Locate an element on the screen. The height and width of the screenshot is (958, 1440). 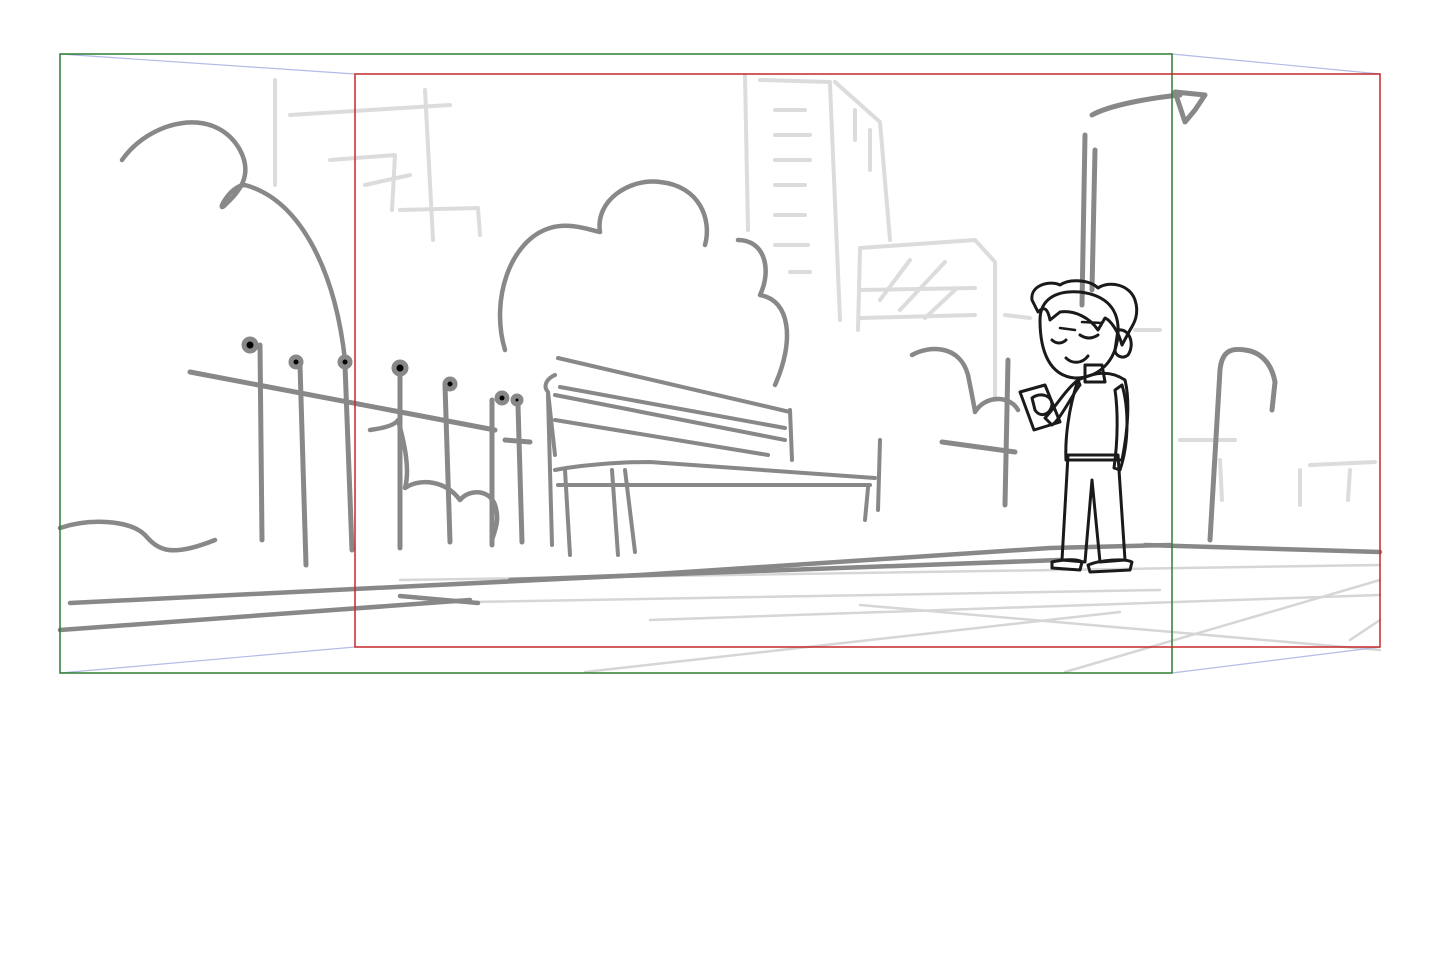
character-with-phone is located at coordinates (1078, 426).